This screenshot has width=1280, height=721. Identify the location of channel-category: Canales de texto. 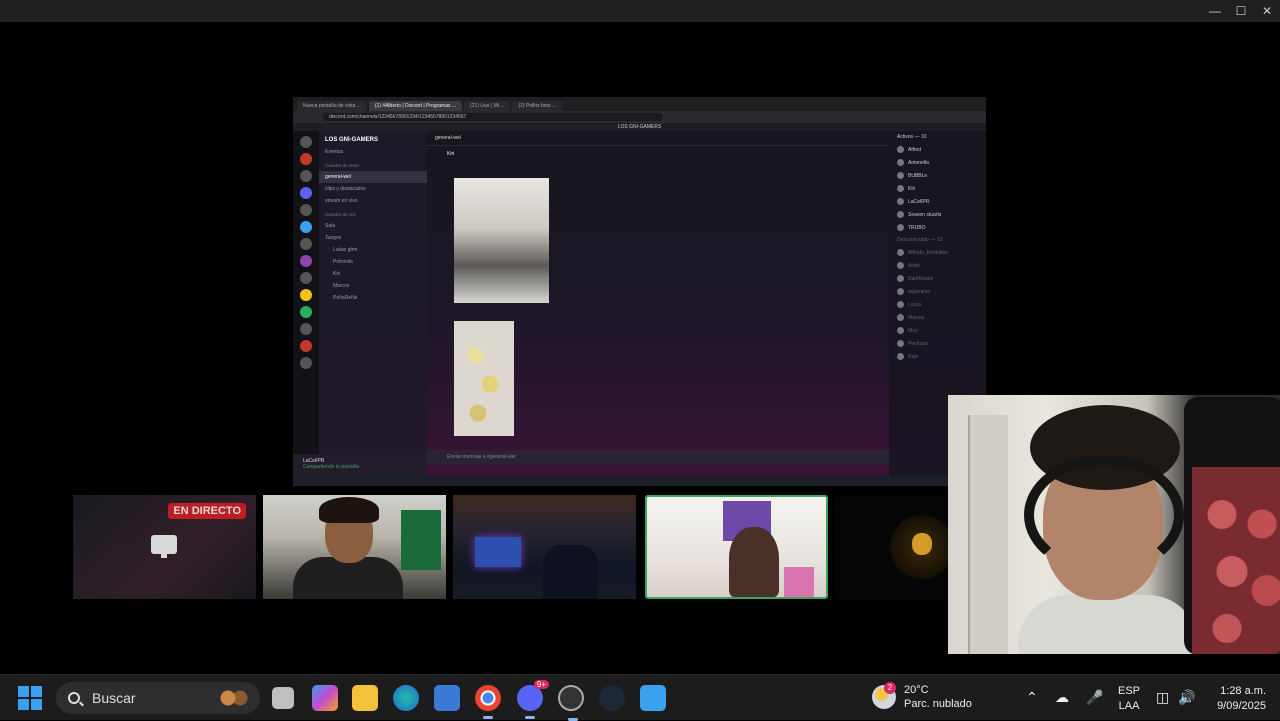
(373, 164).